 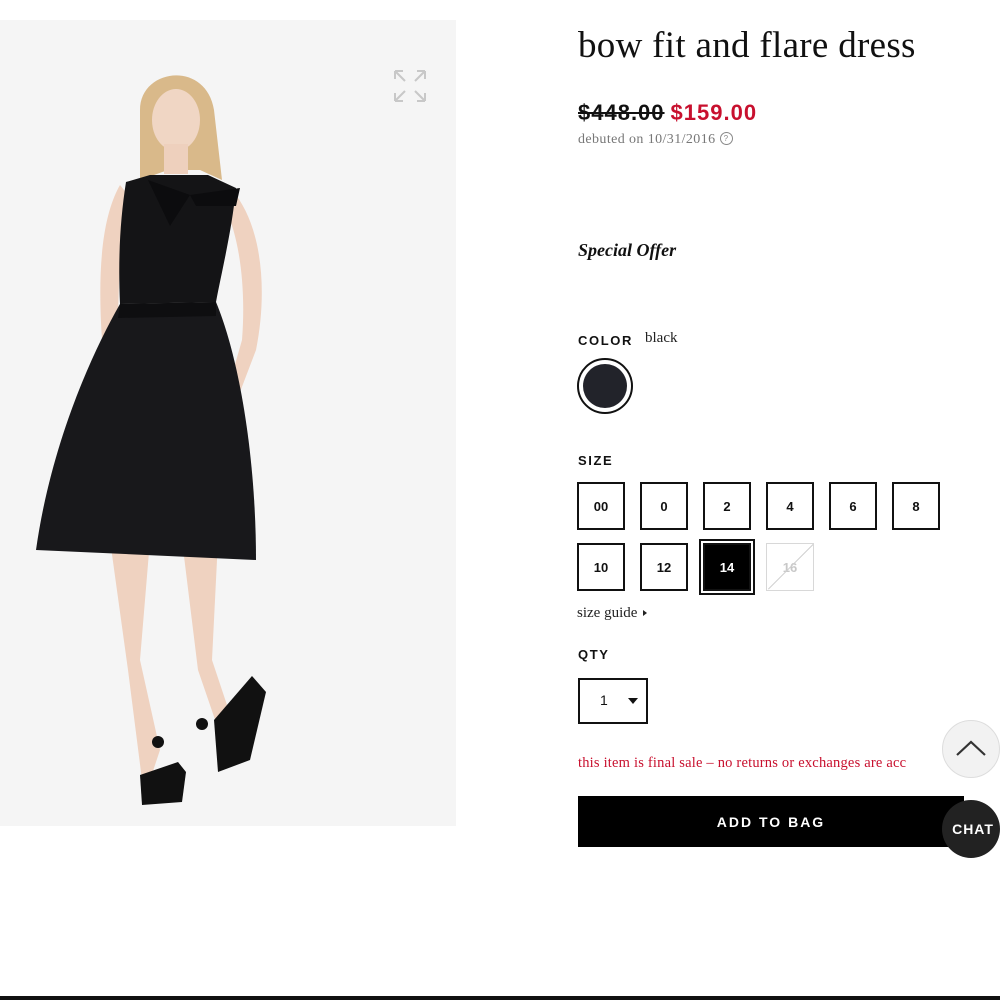 What do you see at coordinates (971, 829) in the screenshot?
I see `chat-button: CHAT` at bounding box center [971, 829].